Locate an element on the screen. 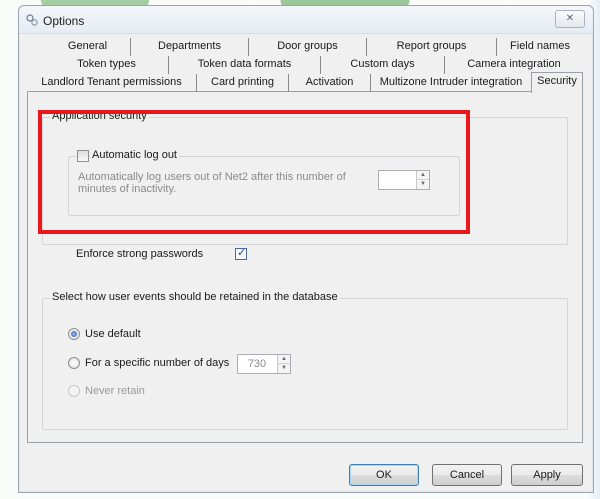 This screenshot has width=600, height=499. specific-days-radio is located at coordinates (74, 363).